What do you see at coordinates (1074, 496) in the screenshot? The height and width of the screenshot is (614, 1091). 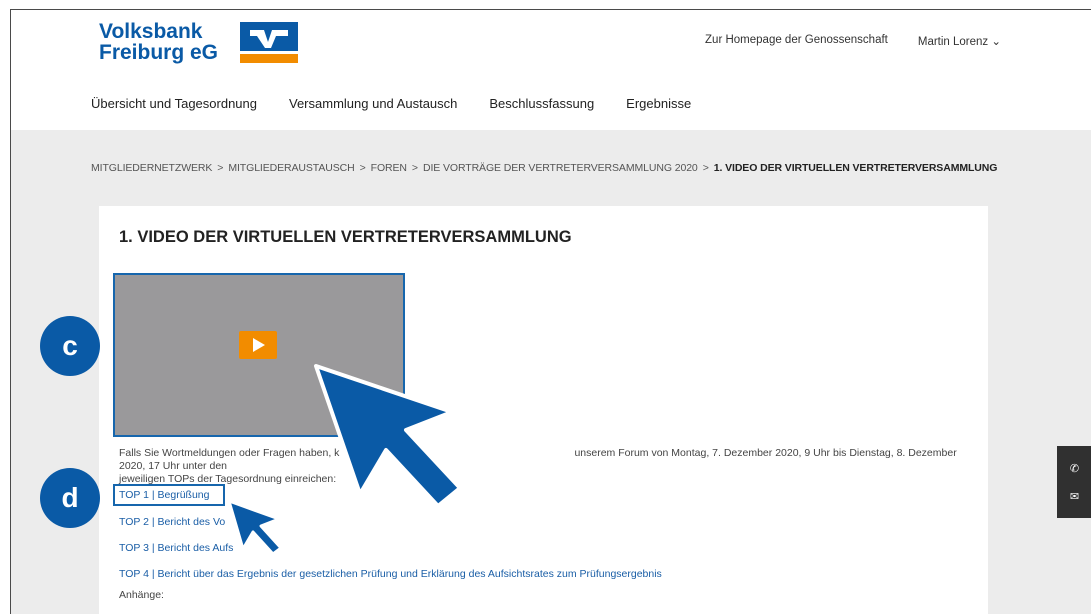 I see `mail-icon: ✉` at bounding box center [1074, 496].